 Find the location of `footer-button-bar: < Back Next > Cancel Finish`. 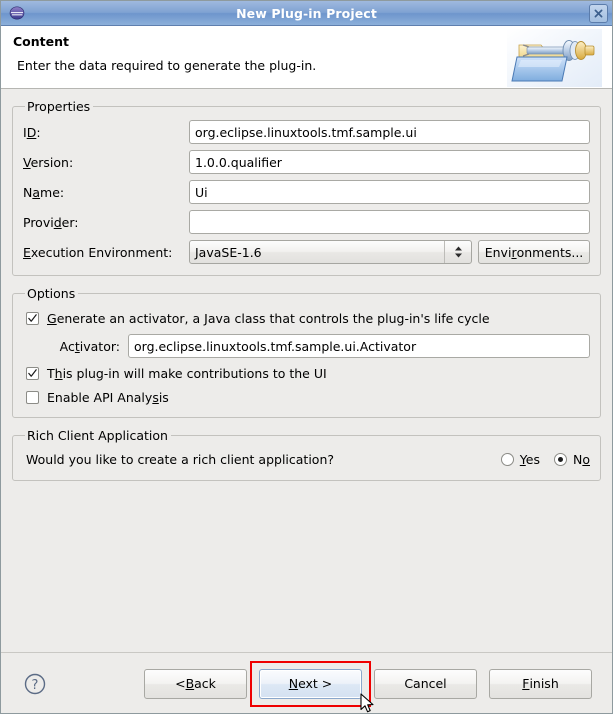

footer-button-bar: < Back Next > Cancel Finish is located at coordinates (372, 686).